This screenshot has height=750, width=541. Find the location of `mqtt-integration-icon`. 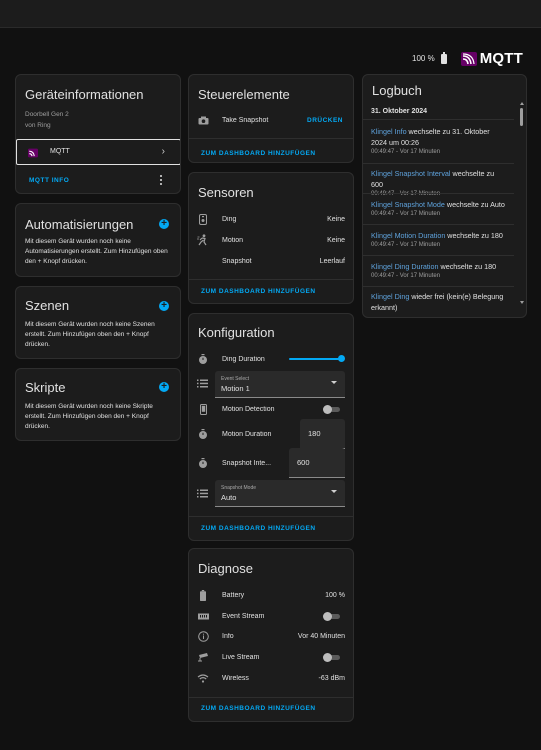

mqtt-integration-icon is located at coordinates (33, 153).